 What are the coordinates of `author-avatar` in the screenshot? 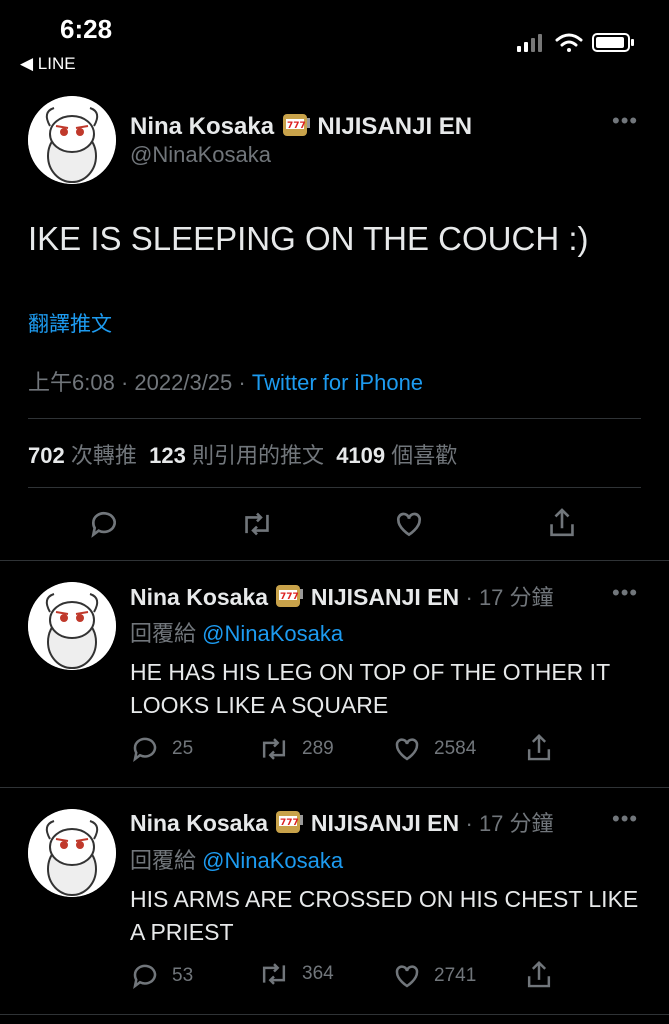 It's located at (72, 140).